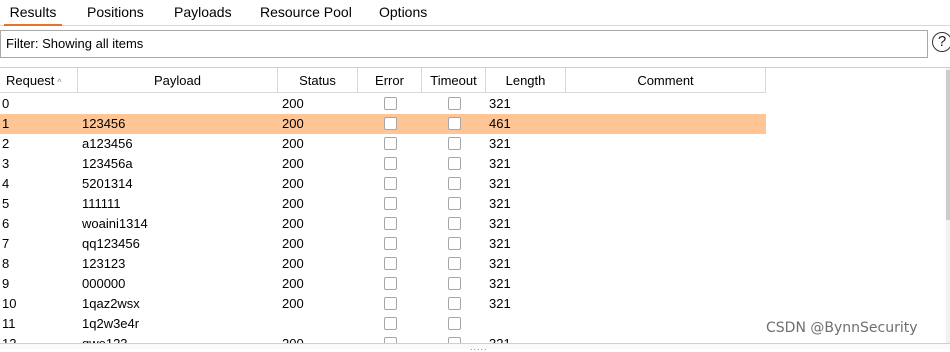 This screenshot has width=950, height=352. What do you see at coordinates (526, 324) in the screenshot?
I see `cell-length` at bounding box center [526, 324].